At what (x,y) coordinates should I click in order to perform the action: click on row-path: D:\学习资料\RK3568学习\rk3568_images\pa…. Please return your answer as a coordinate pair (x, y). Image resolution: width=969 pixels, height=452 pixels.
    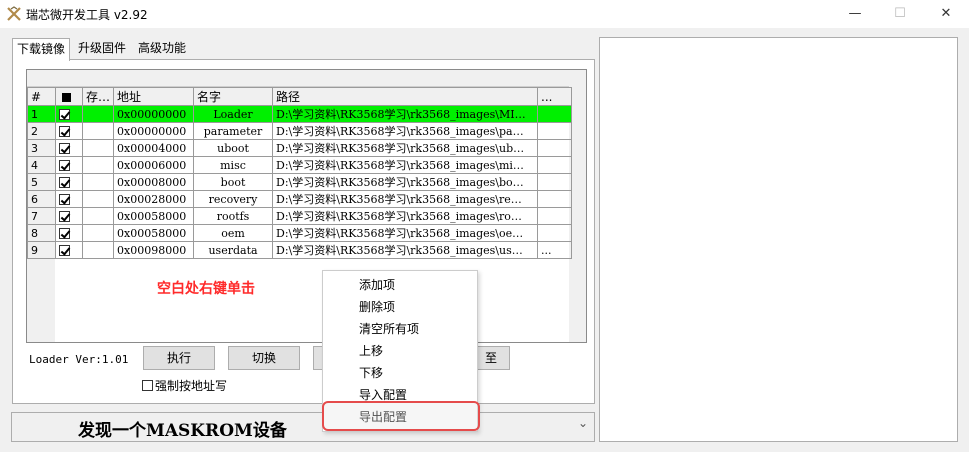
    Looking at the image, I should click on (405, 131).